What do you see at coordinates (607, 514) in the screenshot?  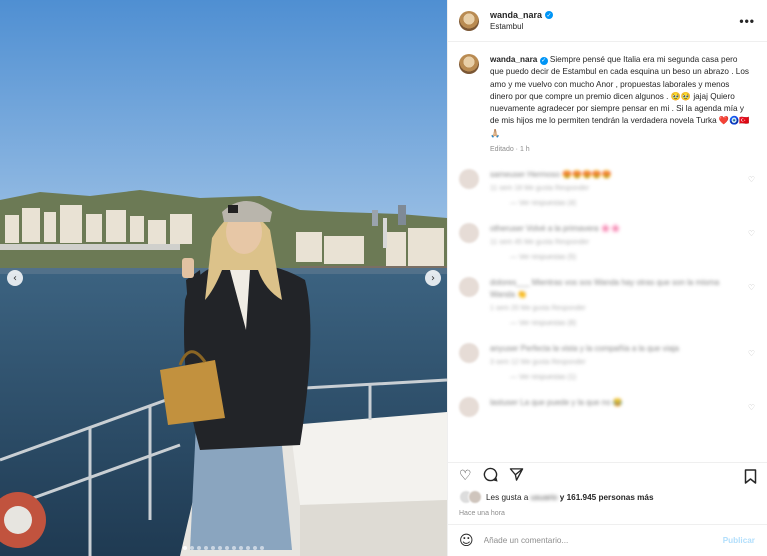 I see `post-timestamp: Hace una hora` at bounding box center [607, 514].